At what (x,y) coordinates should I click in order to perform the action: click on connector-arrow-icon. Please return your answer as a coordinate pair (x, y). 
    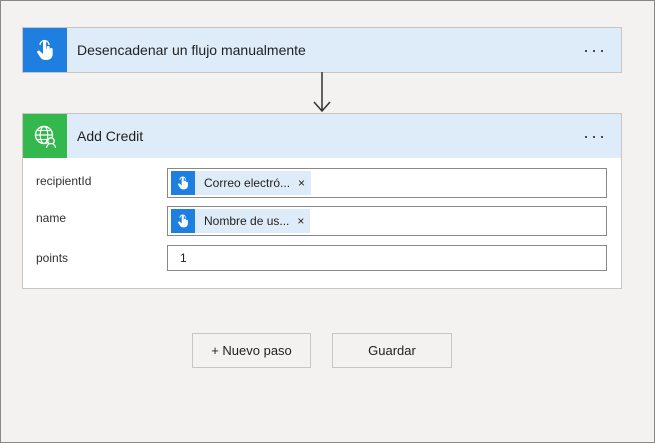
    Looking at the image, I should click on (322, 92).